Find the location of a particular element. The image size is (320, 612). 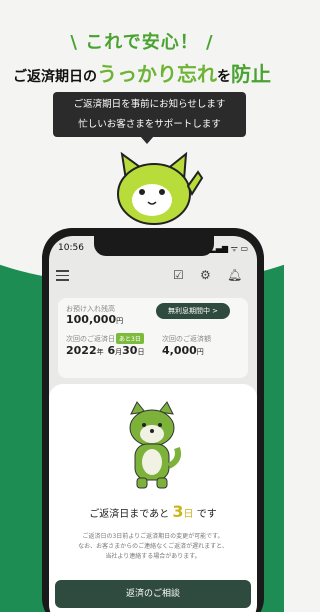

dog-mascot-icon is located at coordinates (155, 445).